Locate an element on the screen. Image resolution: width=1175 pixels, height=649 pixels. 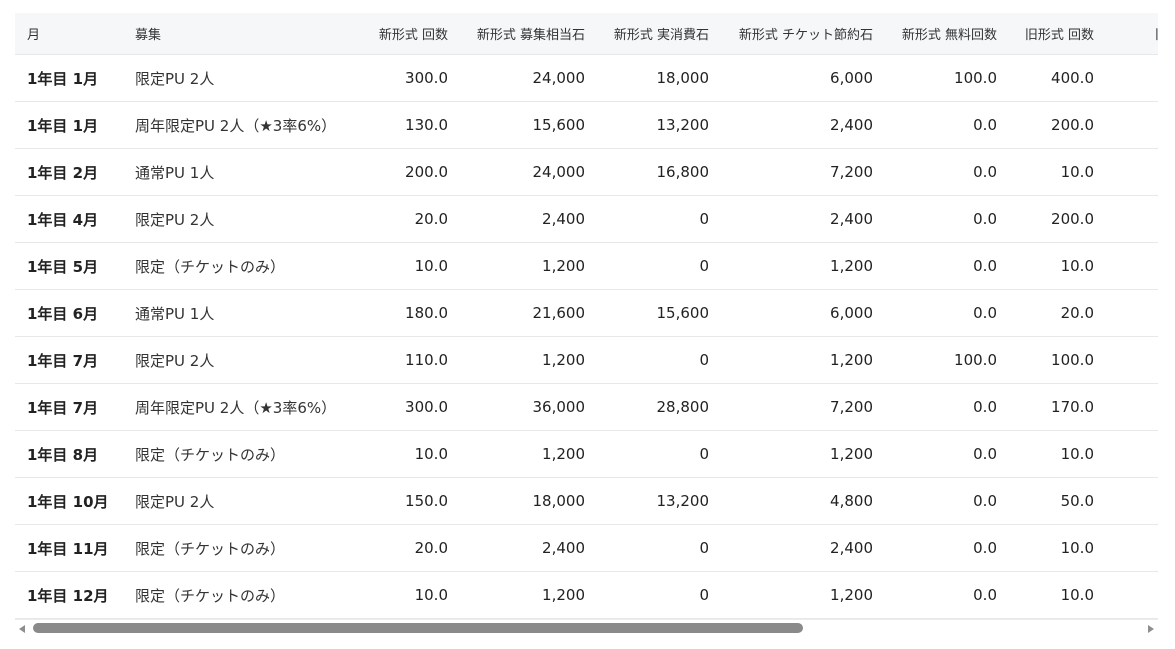
column-header: 旧形式 回数 is located at coordinates (1057, 34).